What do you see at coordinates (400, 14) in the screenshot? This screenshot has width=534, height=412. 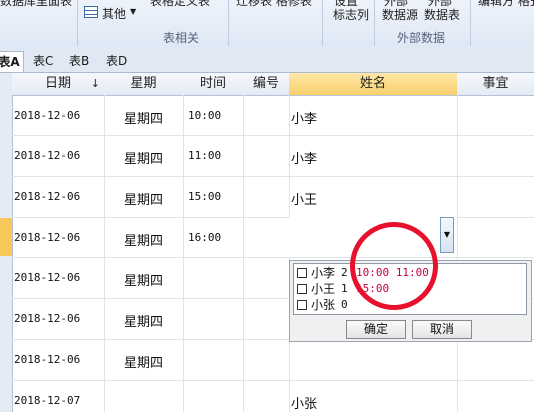 I see `ribbon-button-ext-datasource: 数据源` at bounding box center [400, 14].